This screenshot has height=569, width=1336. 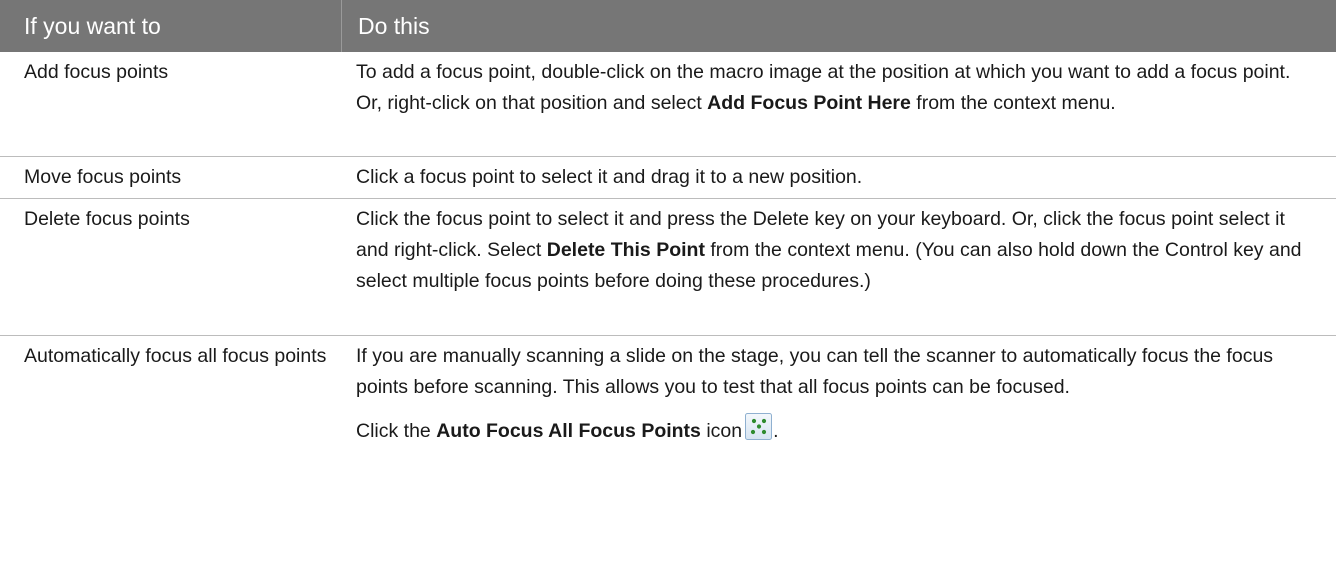 What do you see at coordinates (175, 356) in the screenshot?
I see `row-action: Automatically focus all focus points` at bounding box center [175, 356].